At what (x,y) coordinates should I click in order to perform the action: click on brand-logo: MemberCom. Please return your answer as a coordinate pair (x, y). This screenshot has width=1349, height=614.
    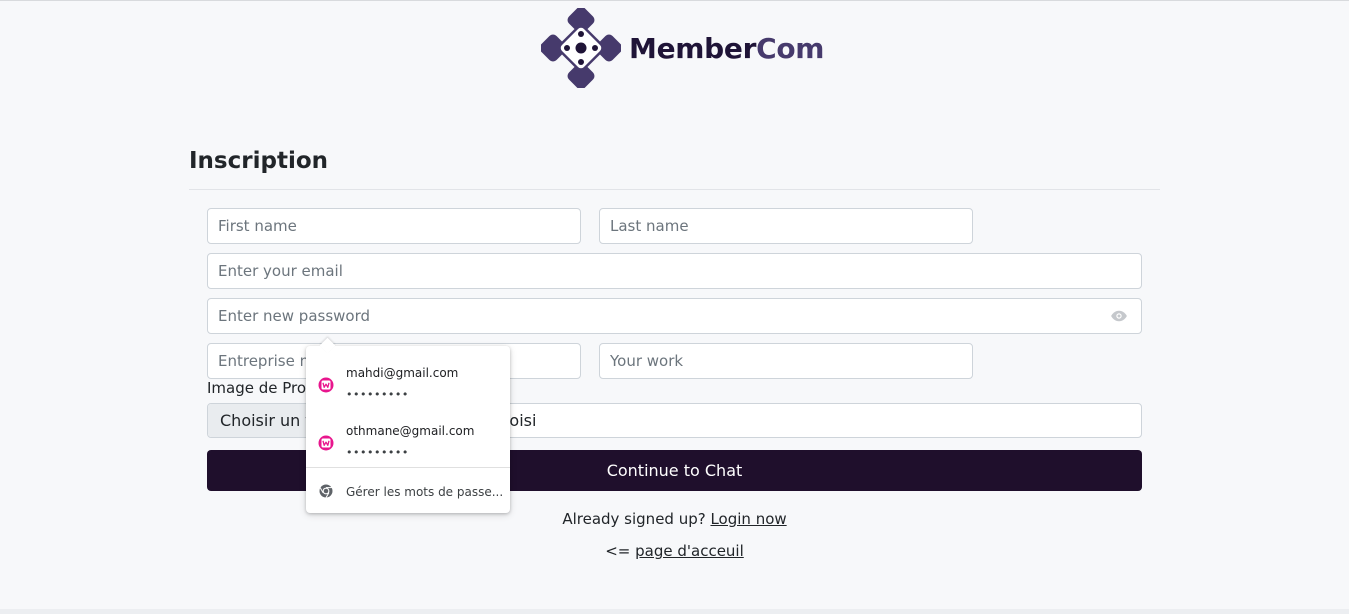
    Looking at the image, I should click on (682, 48).